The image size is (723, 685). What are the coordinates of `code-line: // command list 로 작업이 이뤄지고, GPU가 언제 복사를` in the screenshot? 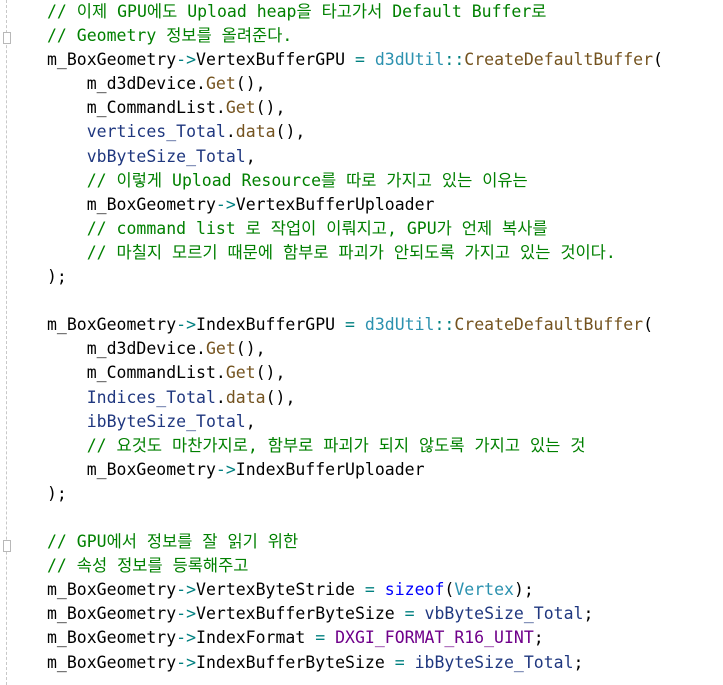 It's located at (382, 229).